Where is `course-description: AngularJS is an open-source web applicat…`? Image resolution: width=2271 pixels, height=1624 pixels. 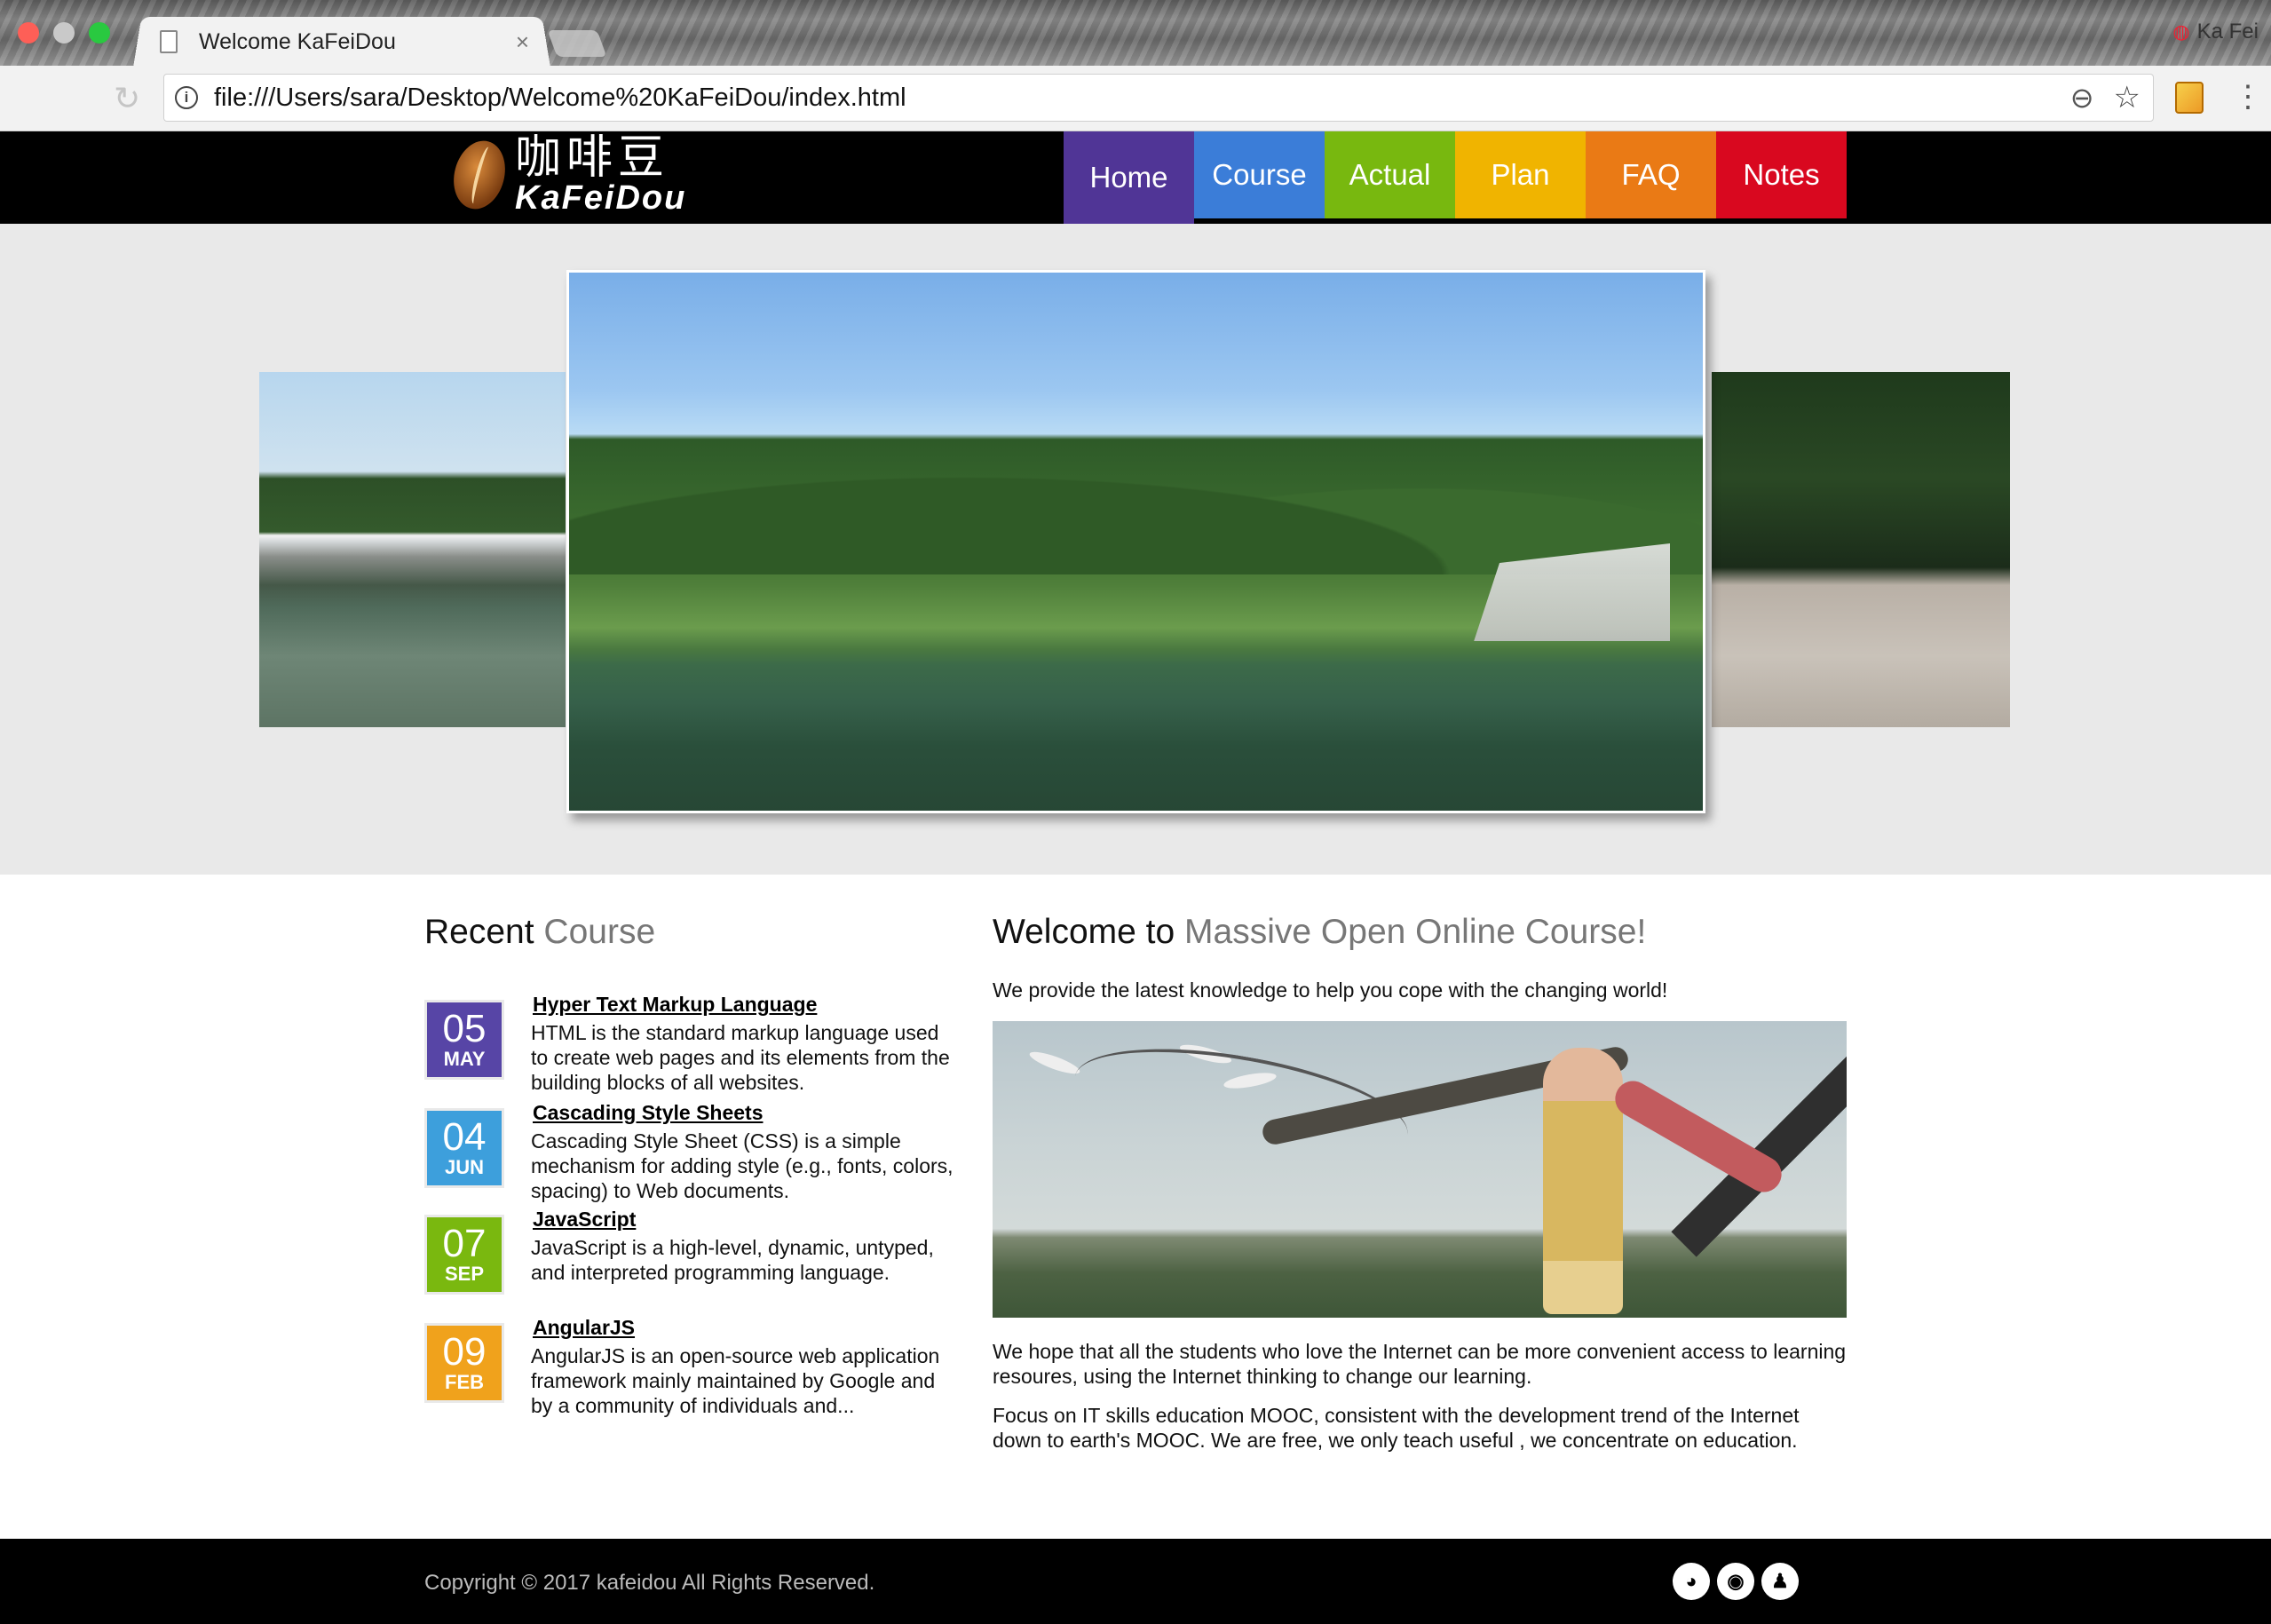
course-description: AngularJS is an open-source web applicat… is located at coordinates (735, 1380).